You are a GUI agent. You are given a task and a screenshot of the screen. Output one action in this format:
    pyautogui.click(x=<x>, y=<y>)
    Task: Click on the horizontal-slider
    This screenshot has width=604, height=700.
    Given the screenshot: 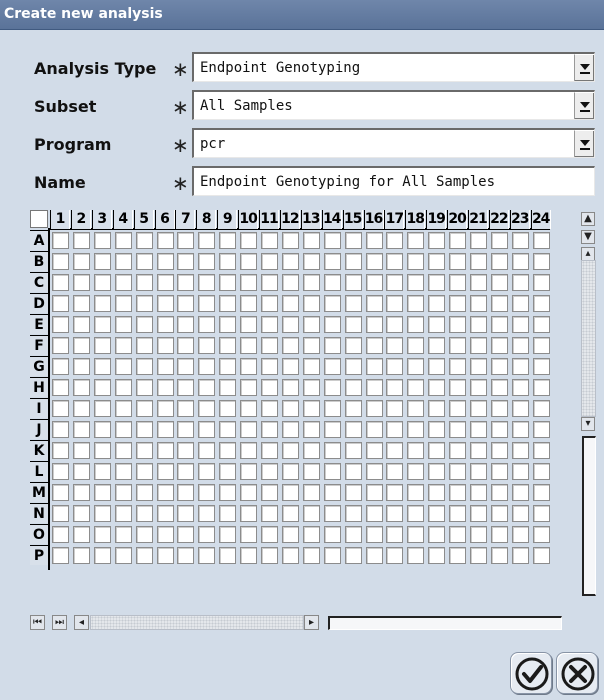 What is the action you would take?
    pyautogui.click(x=445, y=623)
    